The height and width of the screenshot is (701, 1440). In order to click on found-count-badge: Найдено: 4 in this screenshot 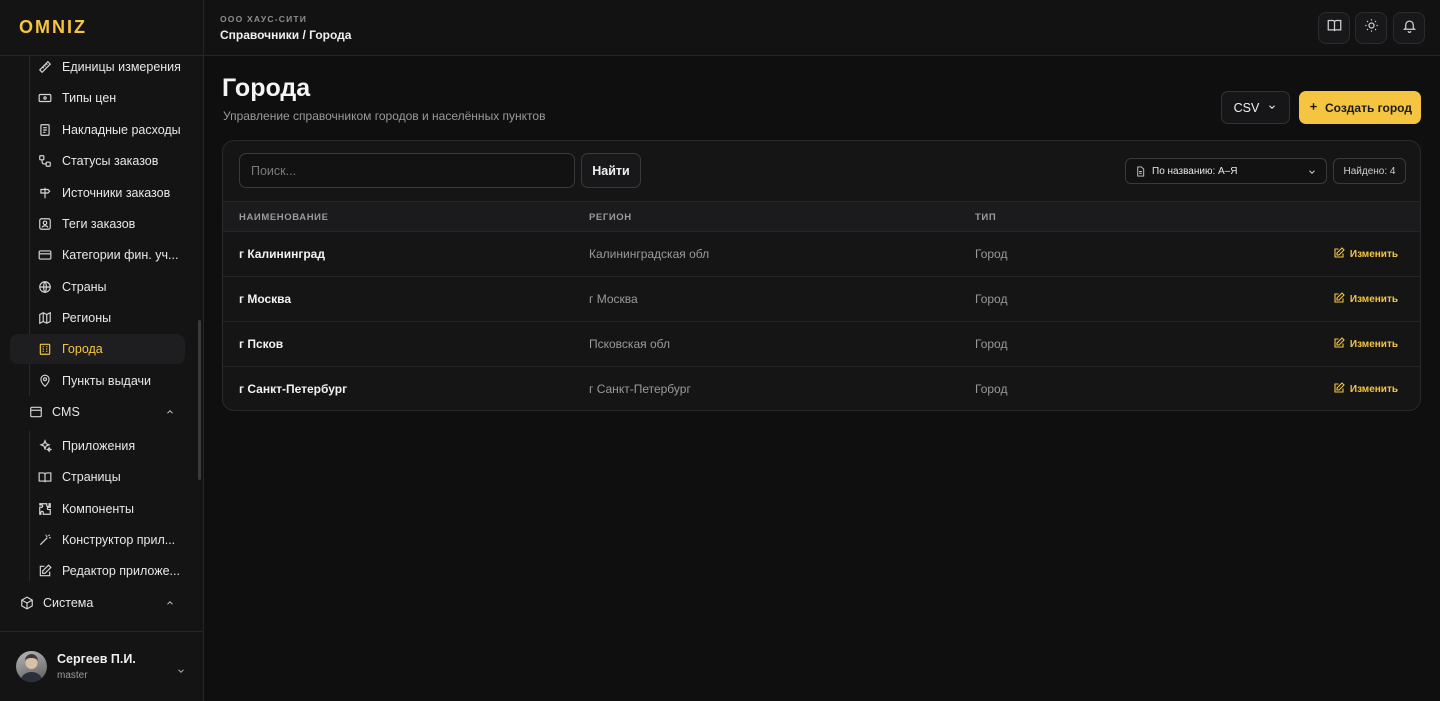, I will do `click(1369, 171)`.